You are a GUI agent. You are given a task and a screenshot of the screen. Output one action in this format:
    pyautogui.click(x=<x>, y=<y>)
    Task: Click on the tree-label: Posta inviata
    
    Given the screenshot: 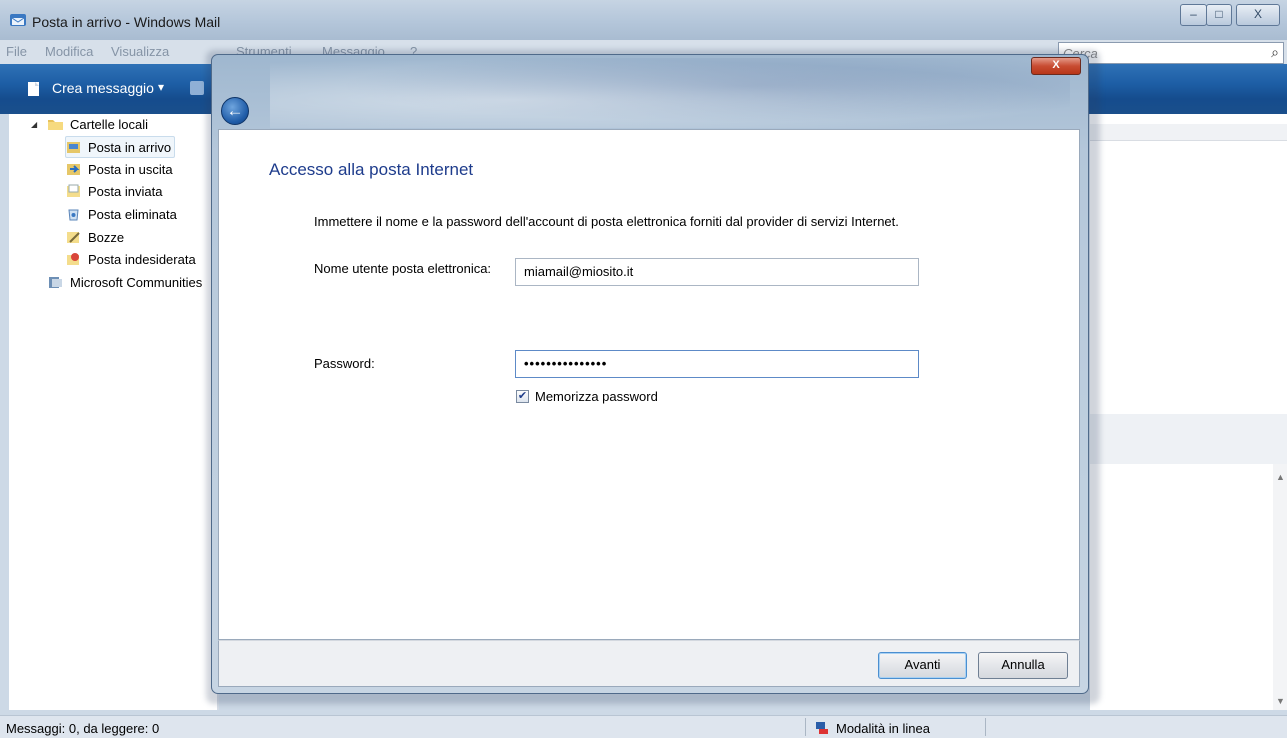 What is the action you would take?
    pyautogui.click(x=125, y=191)
    